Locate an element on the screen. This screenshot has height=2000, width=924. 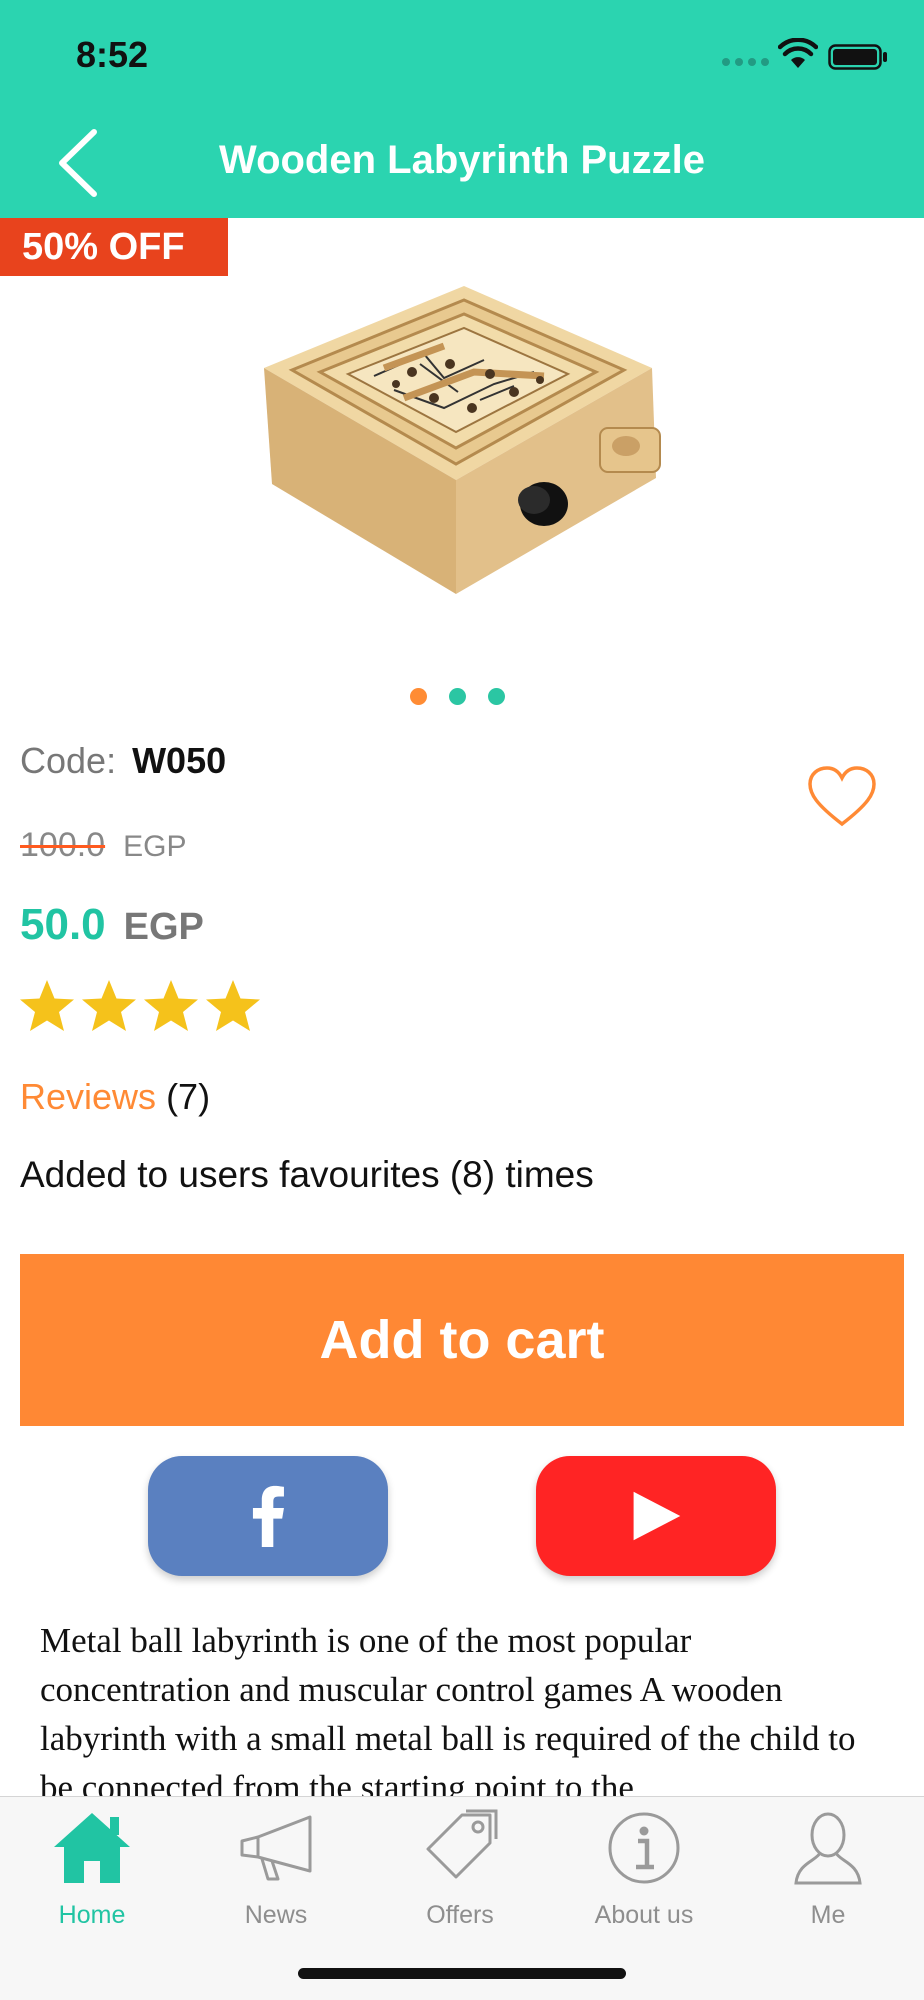
favourites-count-text: Added to users favourites (8) times is located at coordinates (307, 1174).